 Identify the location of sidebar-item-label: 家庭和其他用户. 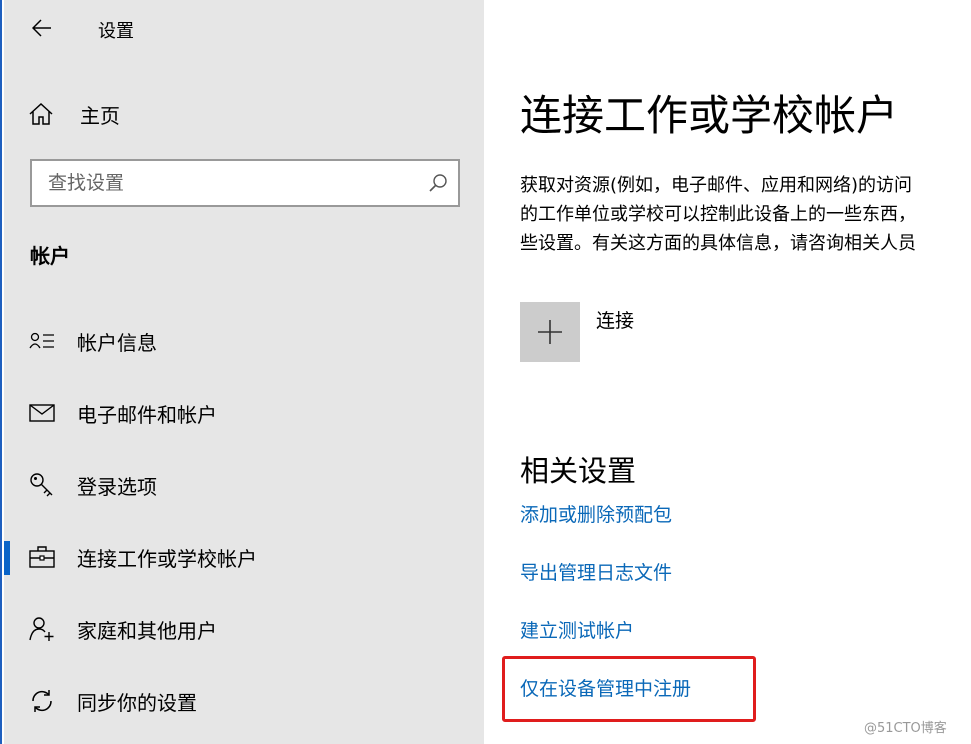
(147, 630).